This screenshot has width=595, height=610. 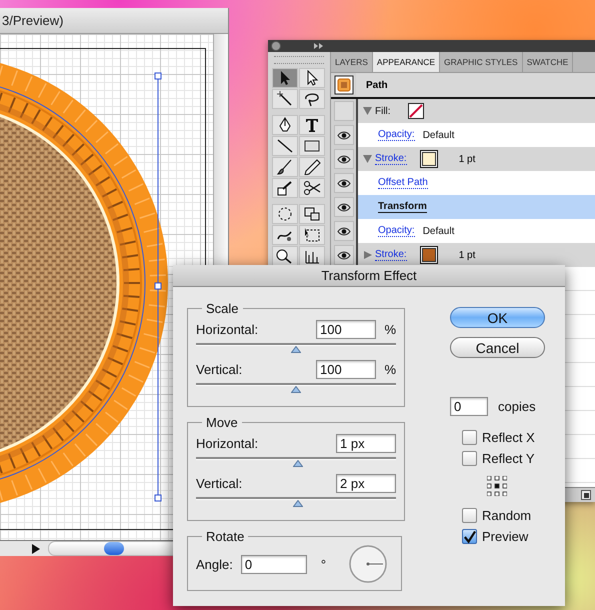 What do you see at coordinates (508, 437) in the screenshot?
I see `checkbox-label: Reflect X` at bounding box center [508, 437].